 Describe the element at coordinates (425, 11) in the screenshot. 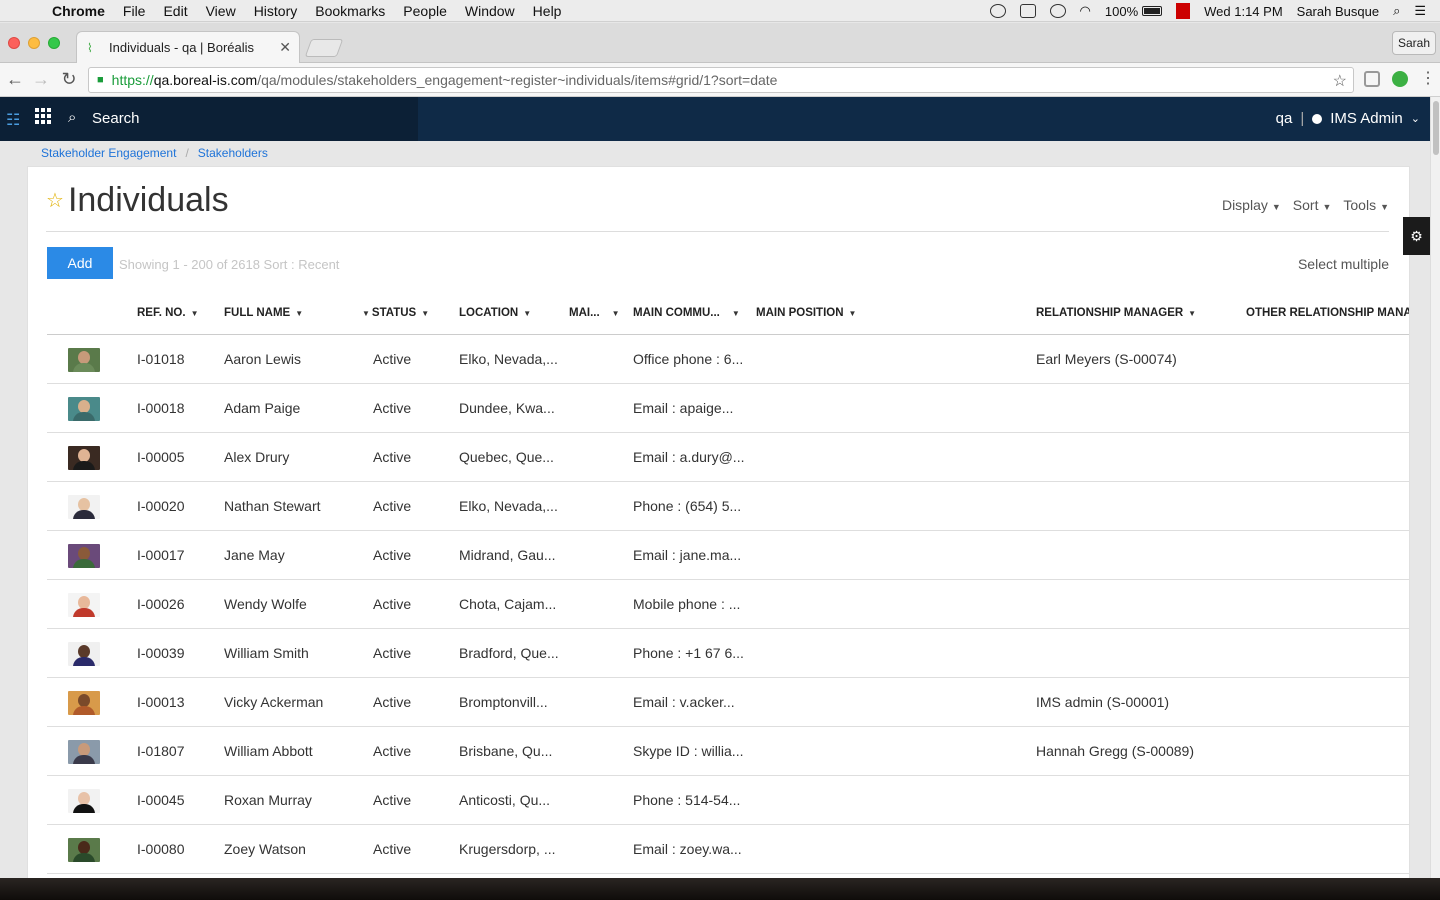

I see `menu-people: People` at that location.